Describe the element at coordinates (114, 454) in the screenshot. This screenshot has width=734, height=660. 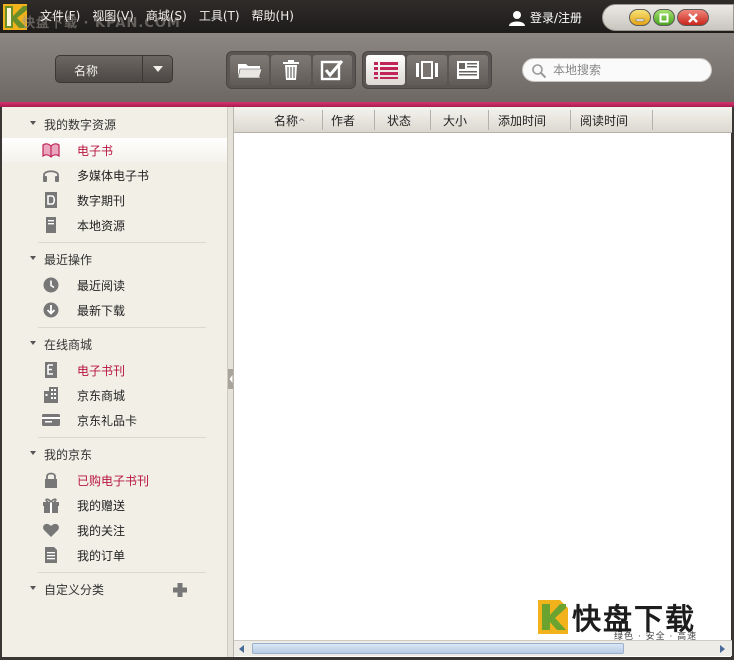
I see `section-header-my-jd: 我的京东` at that location.